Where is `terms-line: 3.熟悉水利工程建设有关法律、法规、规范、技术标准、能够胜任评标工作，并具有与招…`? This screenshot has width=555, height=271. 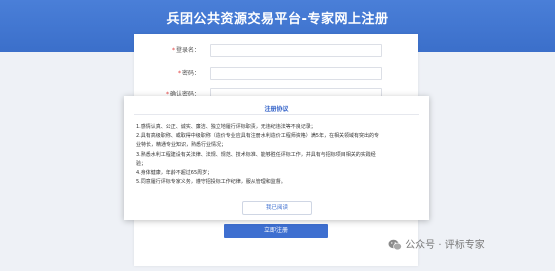 terms-line: 3.熟悉水利工程建设有关法律、法规、规范、技术标准、能够胜任评标工作，并具有与招… is located at coordinates (256, 154).